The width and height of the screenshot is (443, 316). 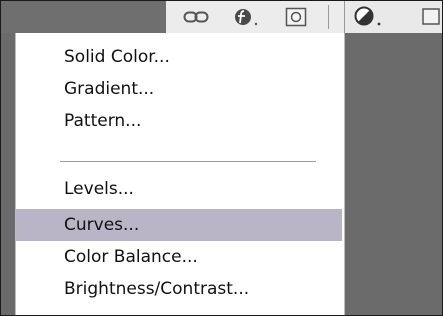 I want to click on toolbar-right-strip, so click(x=393, y=17).